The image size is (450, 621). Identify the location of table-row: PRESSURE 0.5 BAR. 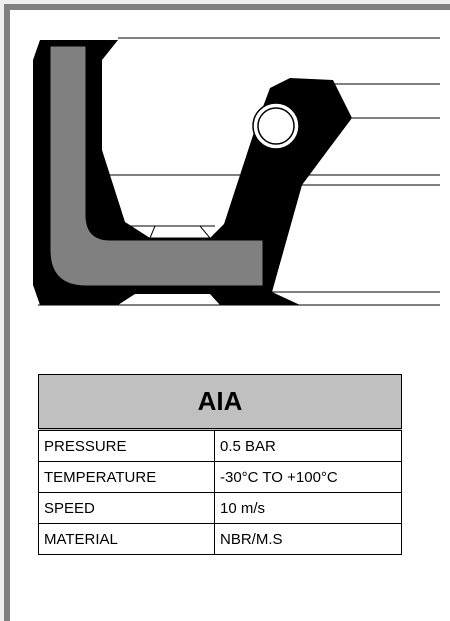
(220, 445).